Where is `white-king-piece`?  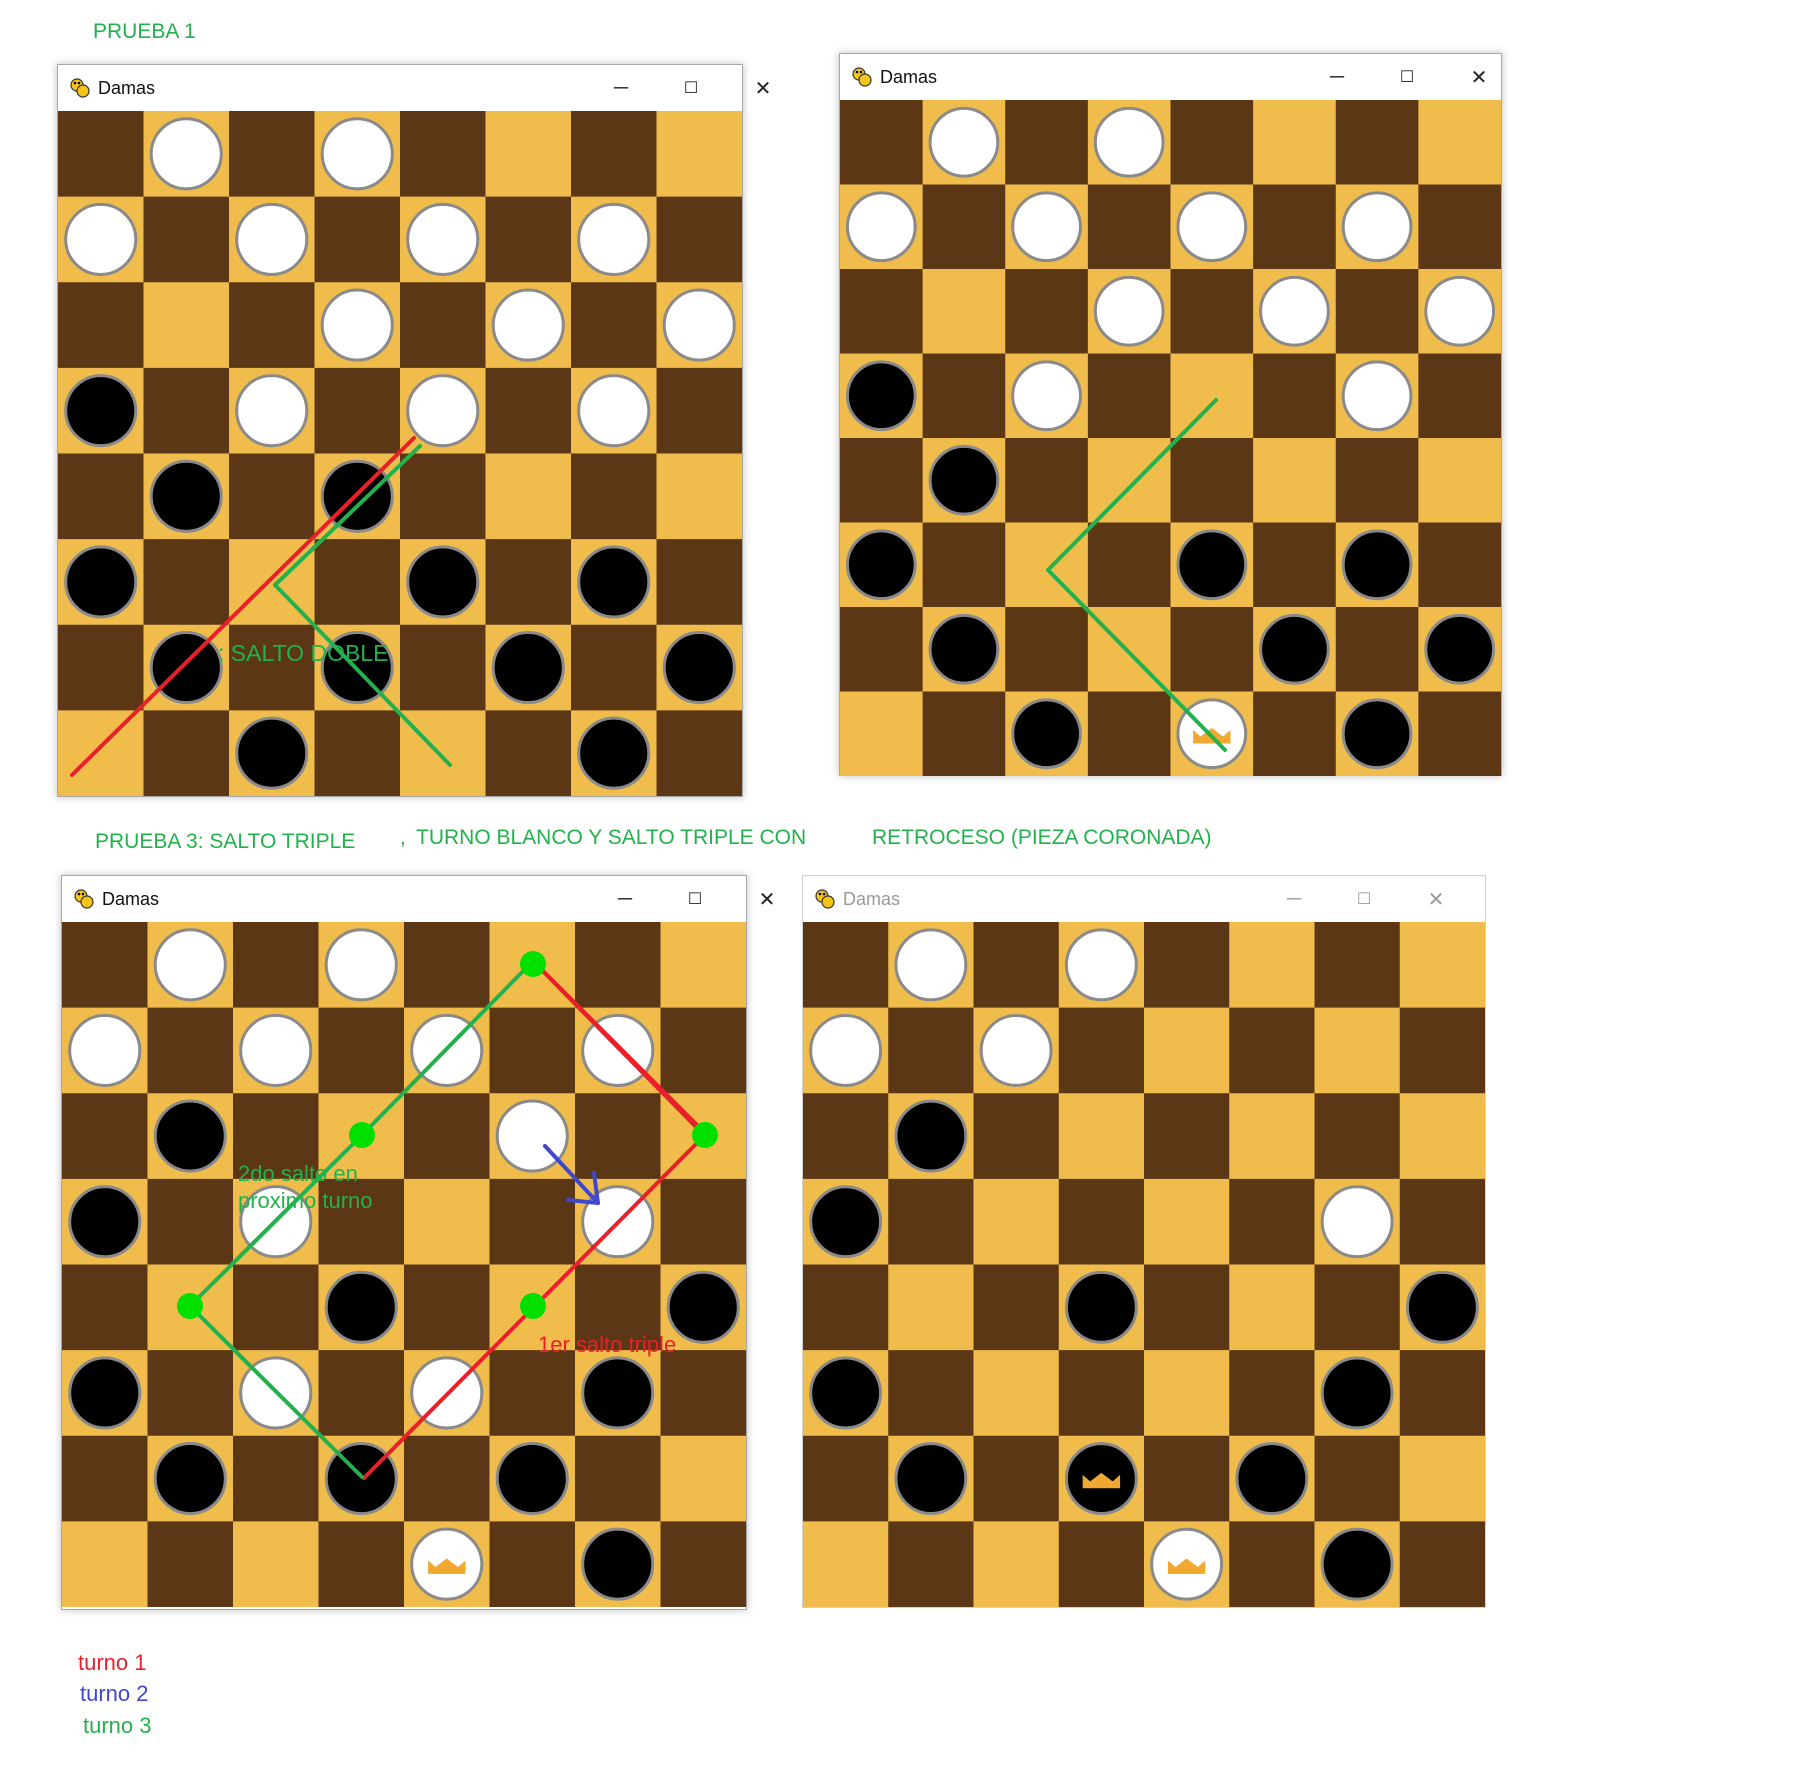
white-king-piece is located at coordinates (1212, 734).